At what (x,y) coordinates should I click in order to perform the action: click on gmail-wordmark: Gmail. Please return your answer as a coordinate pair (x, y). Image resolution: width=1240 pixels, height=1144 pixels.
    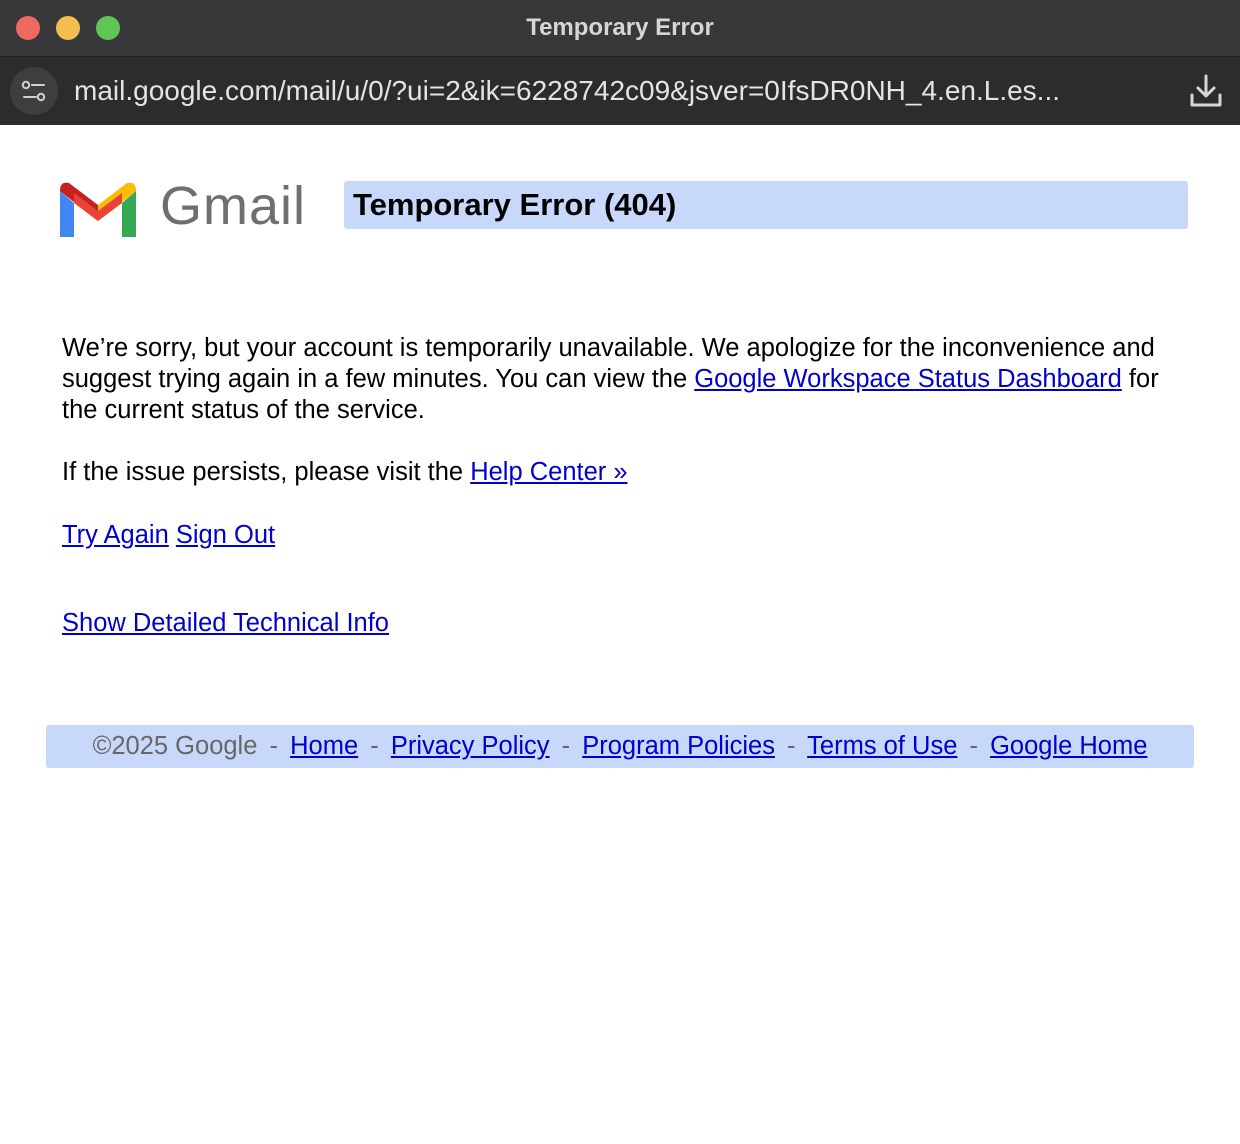
    Looking at the image, I should click on (233, 206).